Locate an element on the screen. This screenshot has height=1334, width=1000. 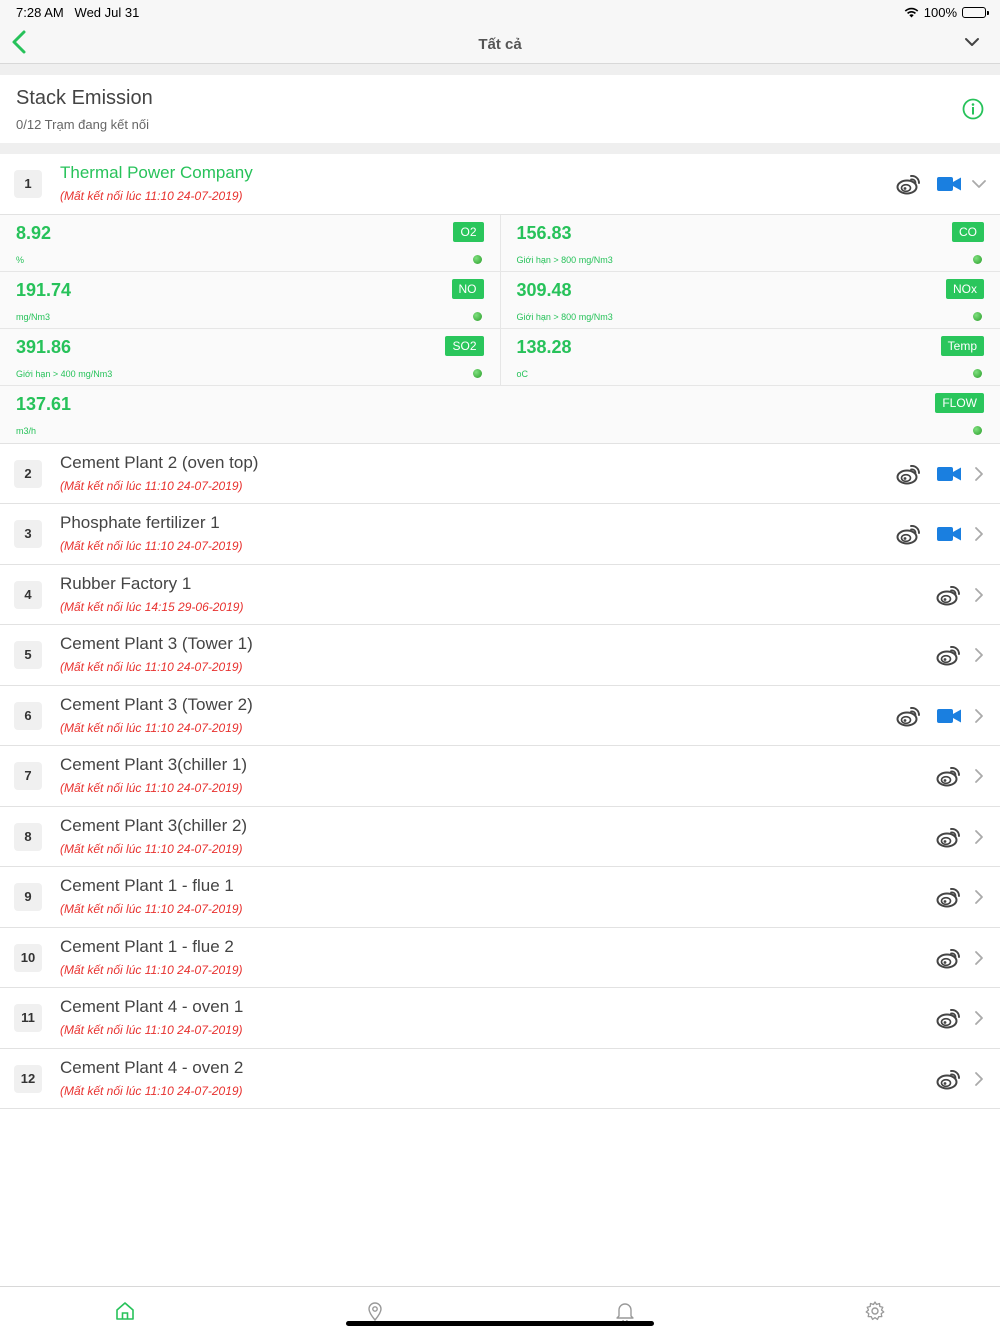
status-bar: 7:28 AM Wed Jul 31 100% is located at coordinates (500, 12).